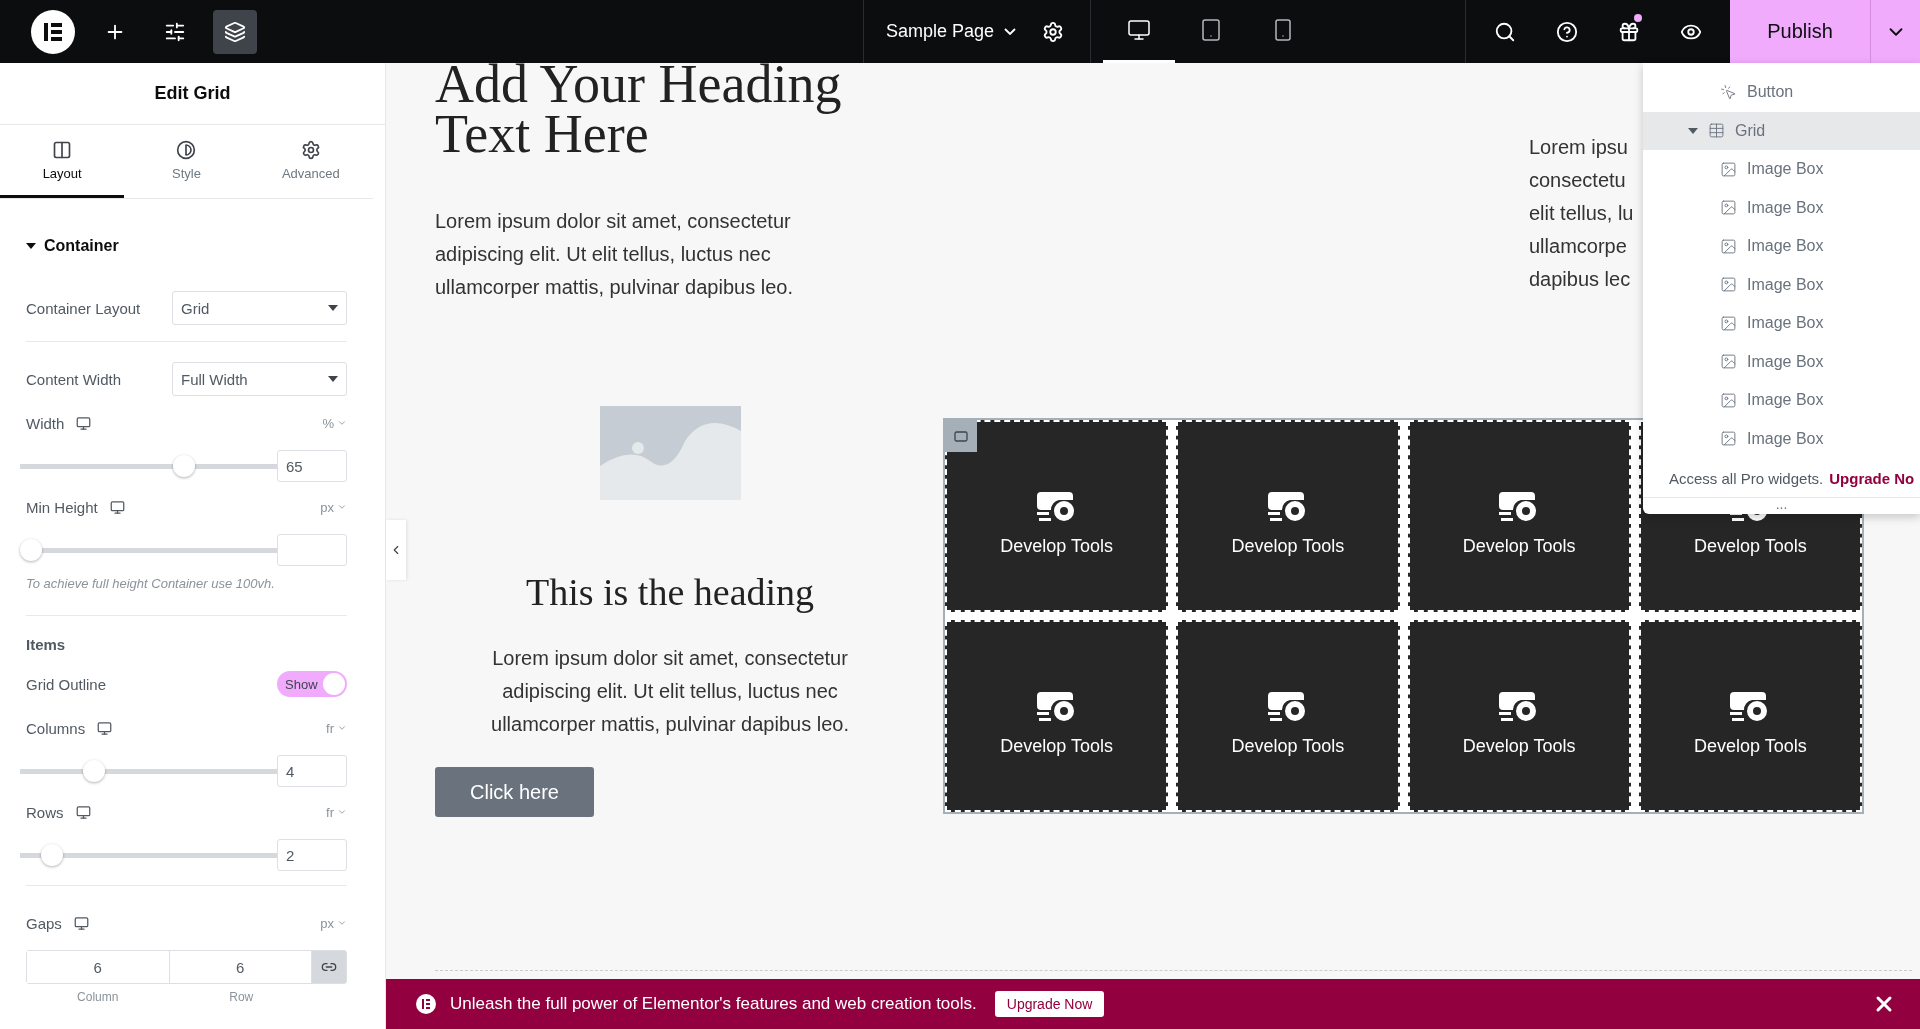  I want to click on section-toggle: Container, so click(186, 246).